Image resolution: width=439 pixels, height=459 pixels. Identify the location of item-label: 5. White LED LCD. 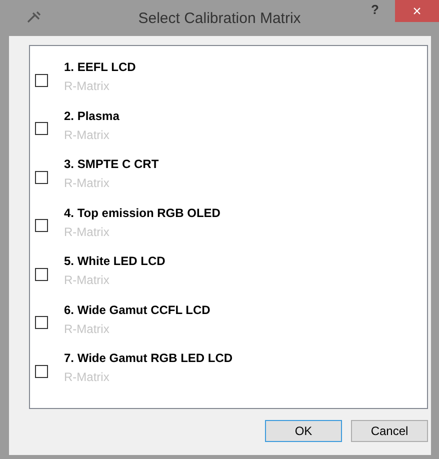
(115, 261).